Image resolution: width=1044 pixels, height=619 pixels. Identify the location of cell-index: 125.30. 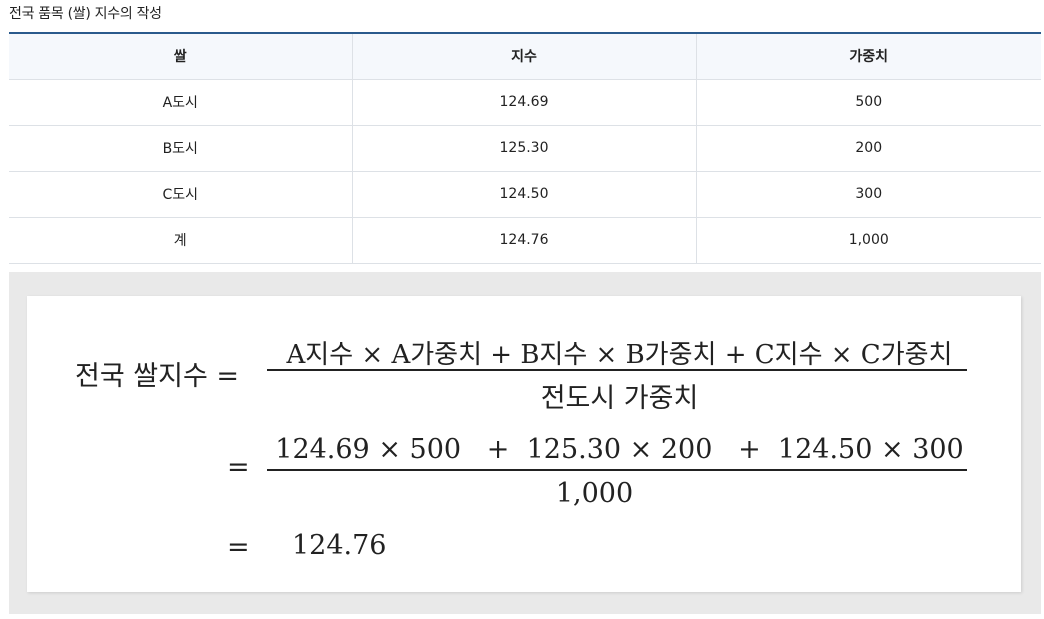
(523, 148).